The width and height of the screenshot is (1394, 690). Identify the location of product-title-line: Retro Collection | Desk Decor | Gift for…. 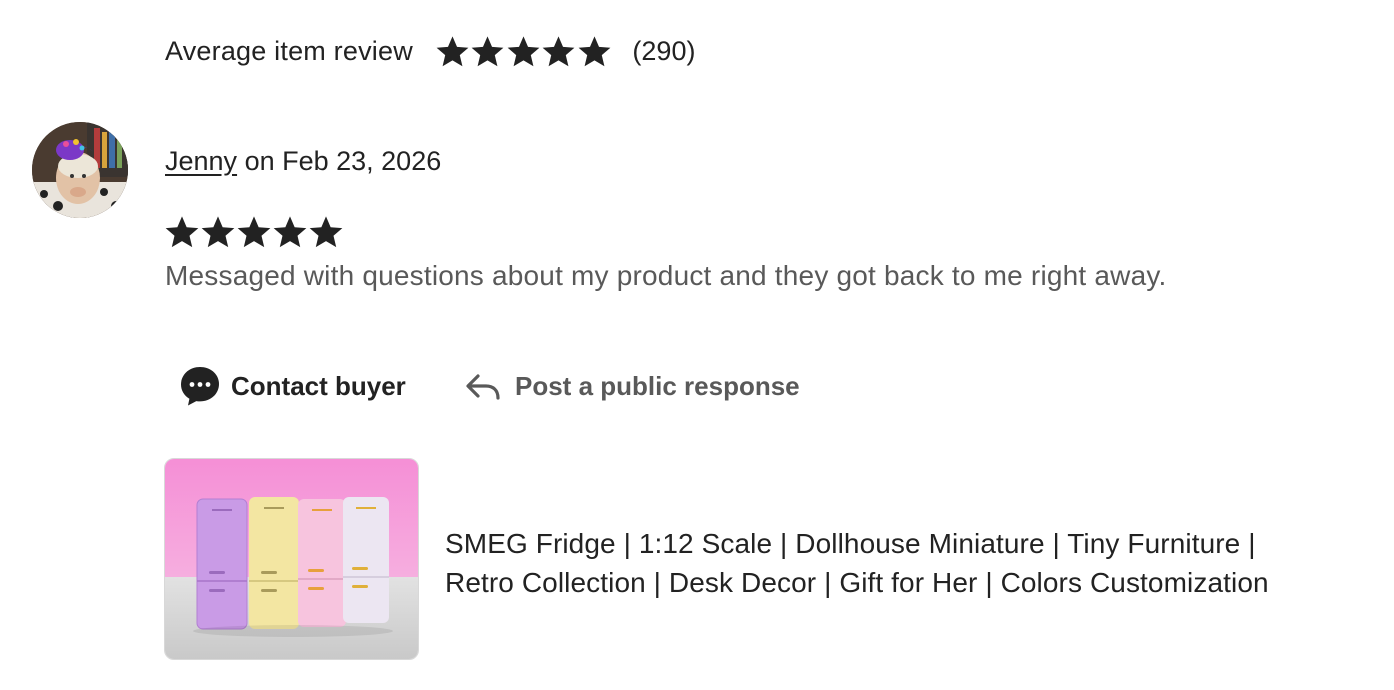
(857, 582).